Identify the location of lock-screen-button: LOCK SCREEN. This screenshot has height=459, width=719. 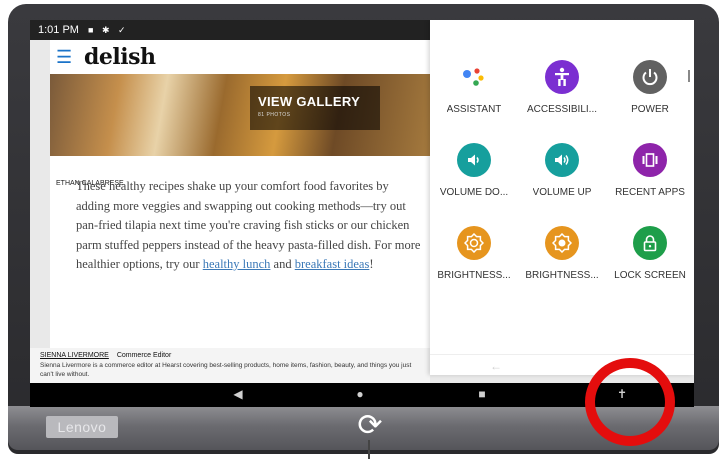
(650, 253).